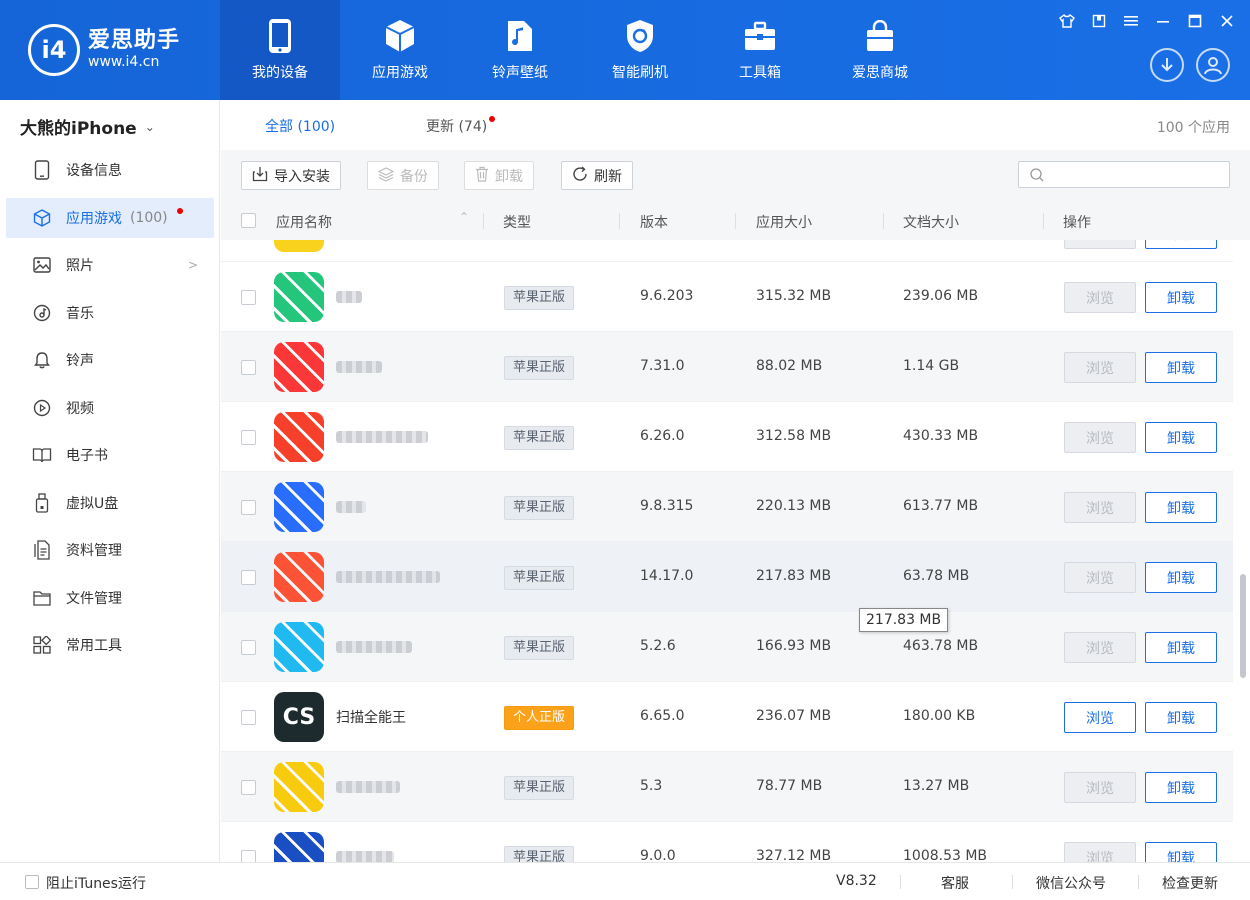 The height and width of the screenshot is (900, 1250). I want to click on sidebar-item-data-management: 资料管理, so click(110, 550).